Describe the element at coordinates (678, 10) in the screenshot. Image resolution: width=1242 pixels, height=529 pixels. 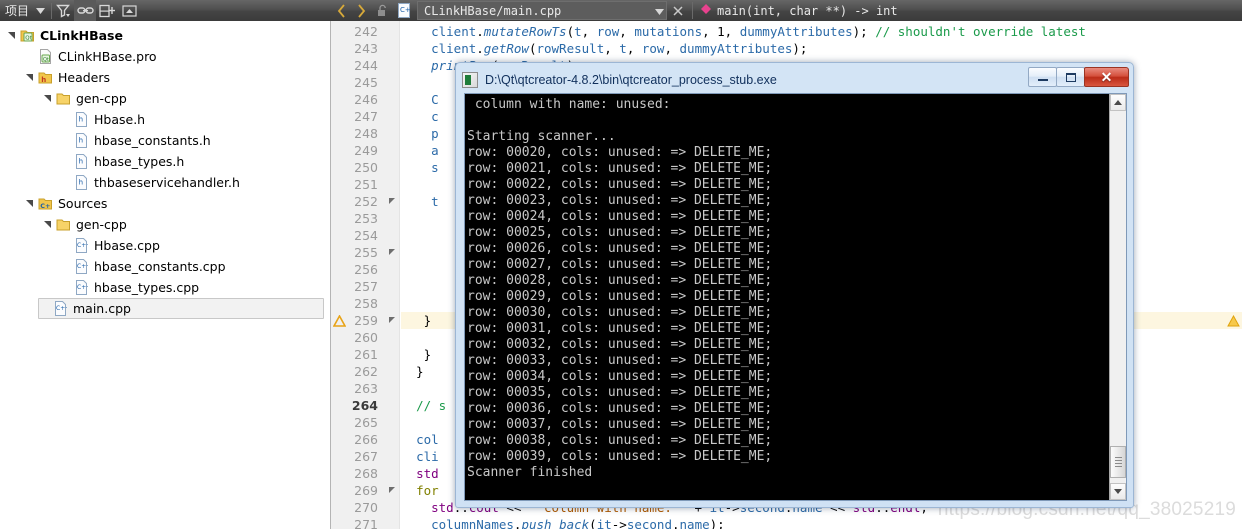
I see `close-file-icon` at that location.